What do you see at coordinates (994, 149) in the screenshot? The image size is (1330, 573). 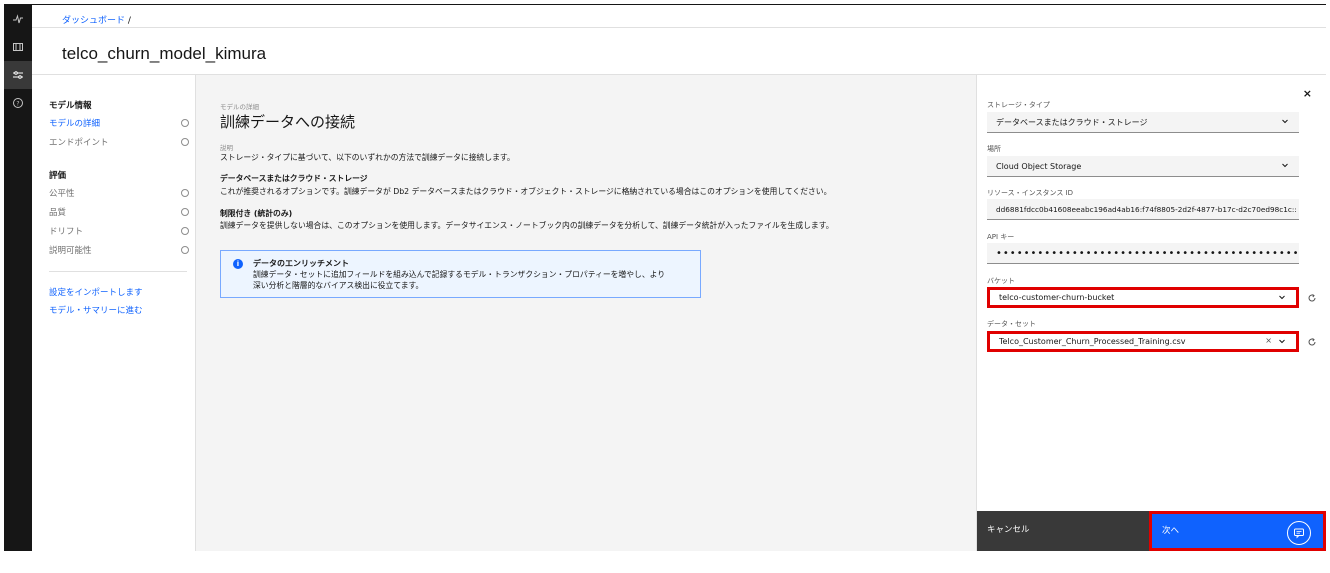 I see `location-label: 場所` at bounding box center [994, 149].